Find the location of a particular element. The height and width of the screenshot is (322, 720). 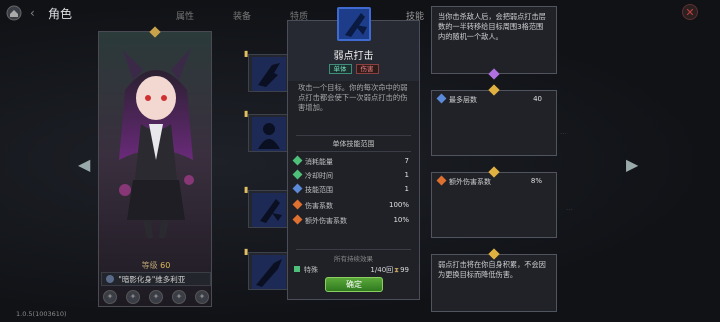

energy-icon is located at coordinates (297, 160).